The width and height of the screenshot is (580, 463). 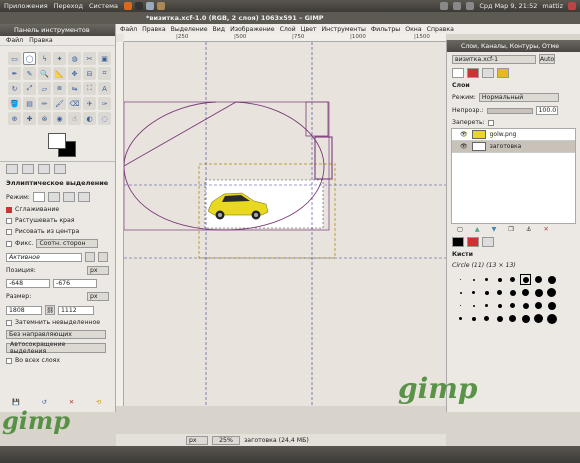 What do you see at coordinates (552, 6) in the screenshot?
I see `username: mattiz` at bounding box center [552, 6].